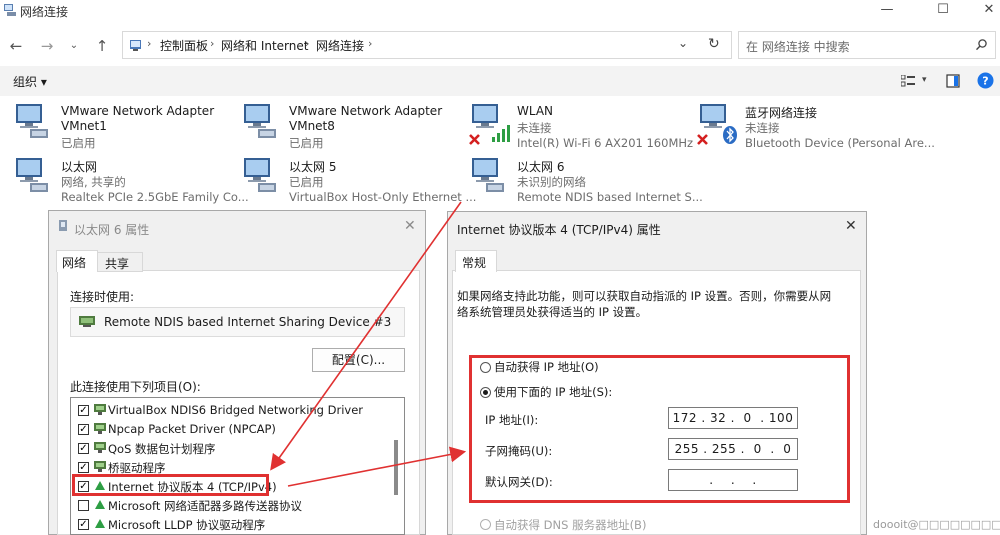 The width and height of the screenshot is (1000, 535). I want to click on auto-dns-label: 自动获得 DNS 服务器地址(B), so click(570, 525).